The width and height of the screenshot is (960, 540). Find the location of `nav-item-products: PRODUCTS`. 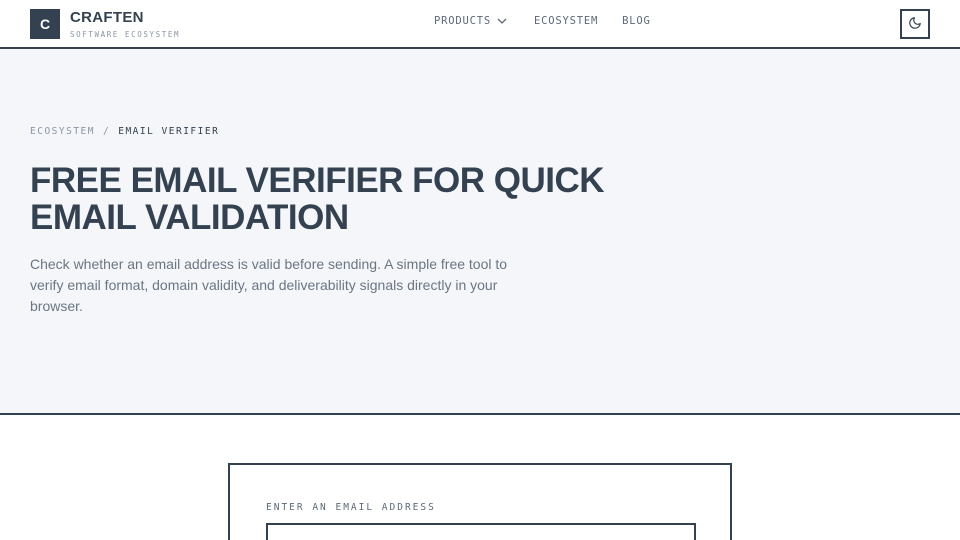

nav-item-products: PRODUCTS is located at coordinates (470, 21).